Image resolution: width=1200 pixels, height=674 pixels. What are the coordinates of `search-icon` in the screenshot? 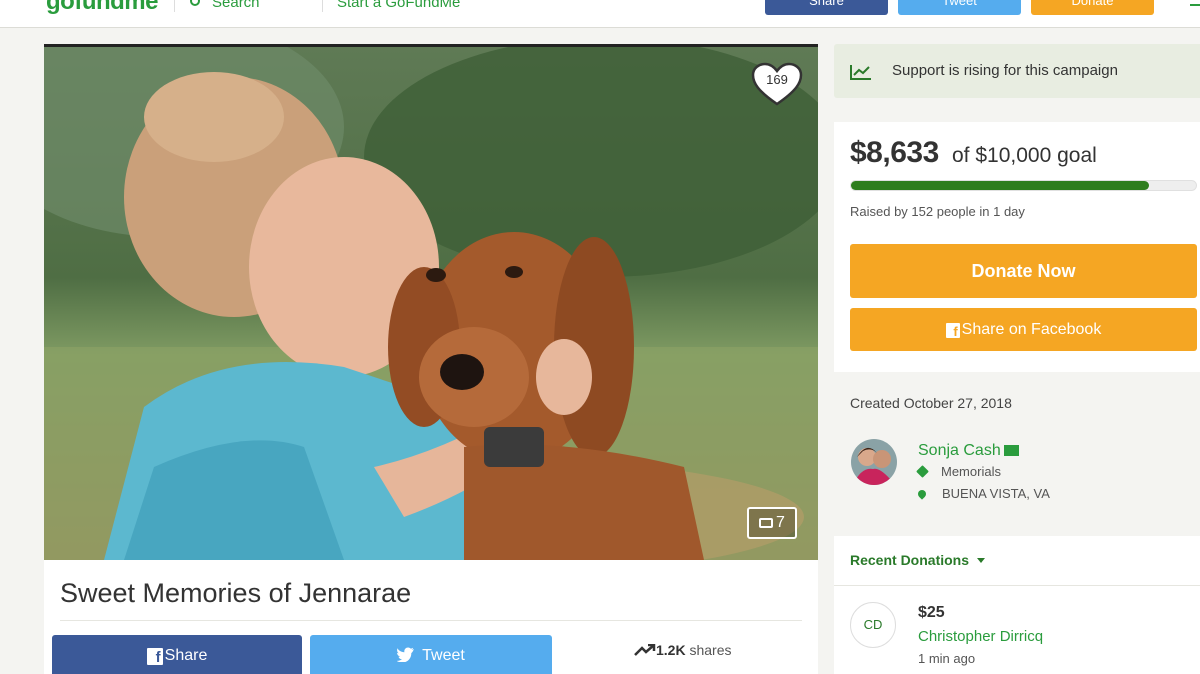 It's located at (195, 3).